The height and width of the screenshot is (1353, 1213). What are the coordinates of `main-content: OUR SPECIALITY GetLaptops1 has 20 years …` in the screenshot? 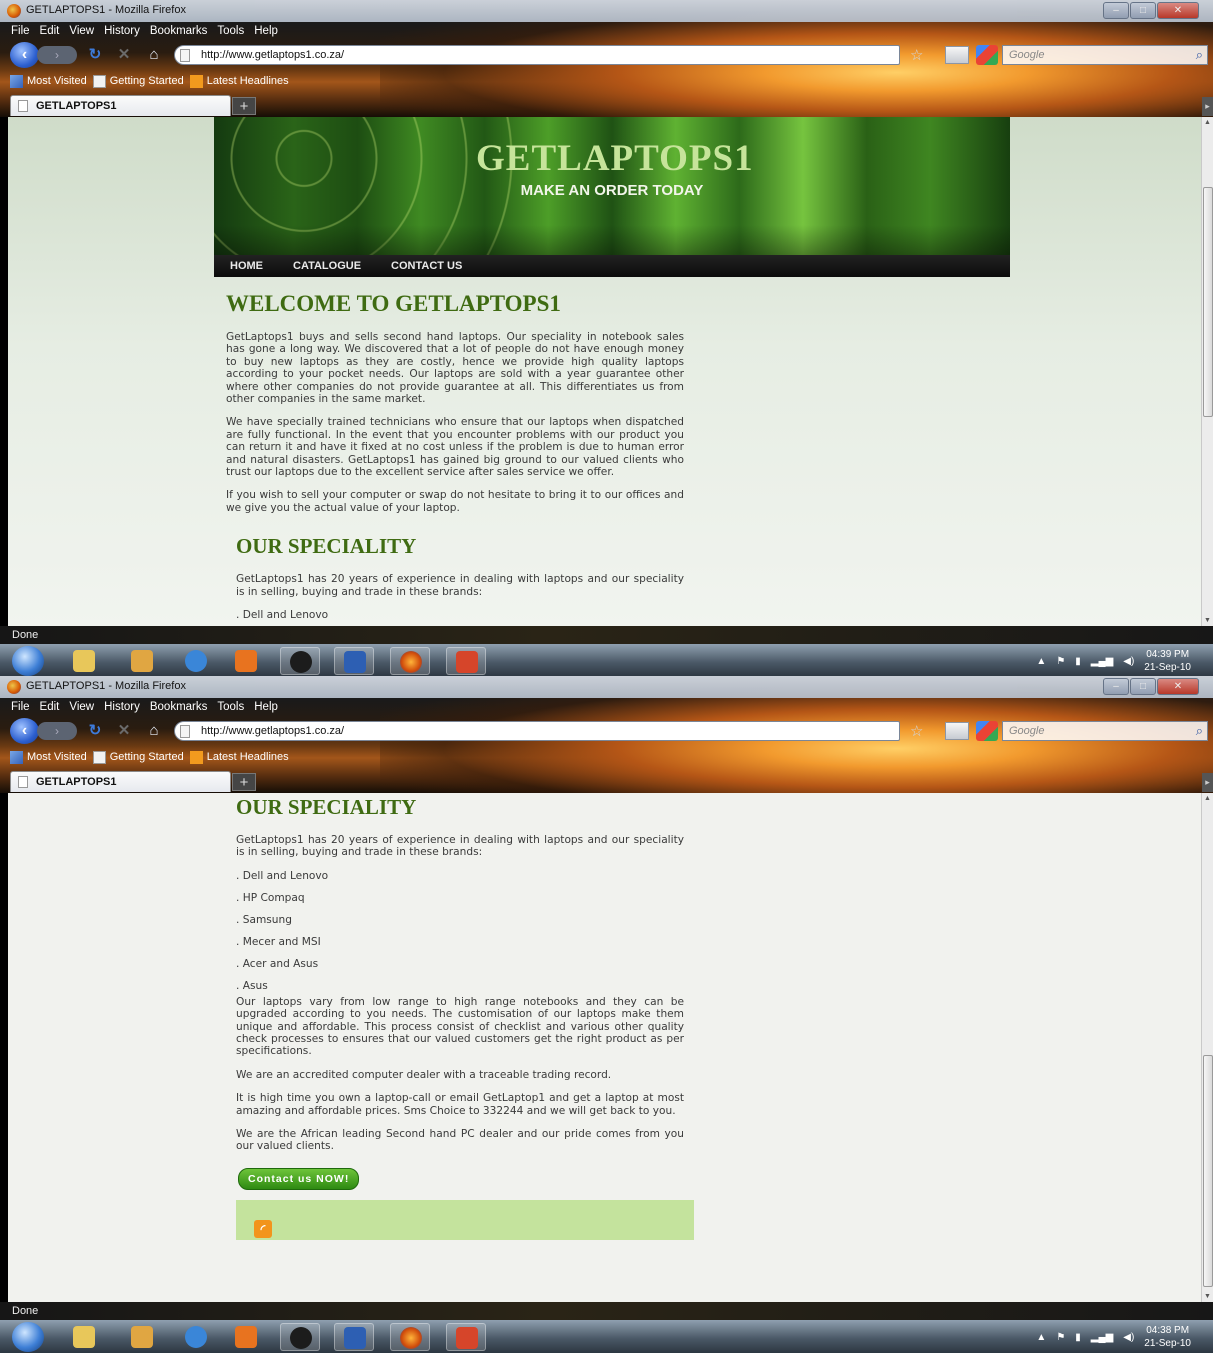 It's located at (454, 1017).